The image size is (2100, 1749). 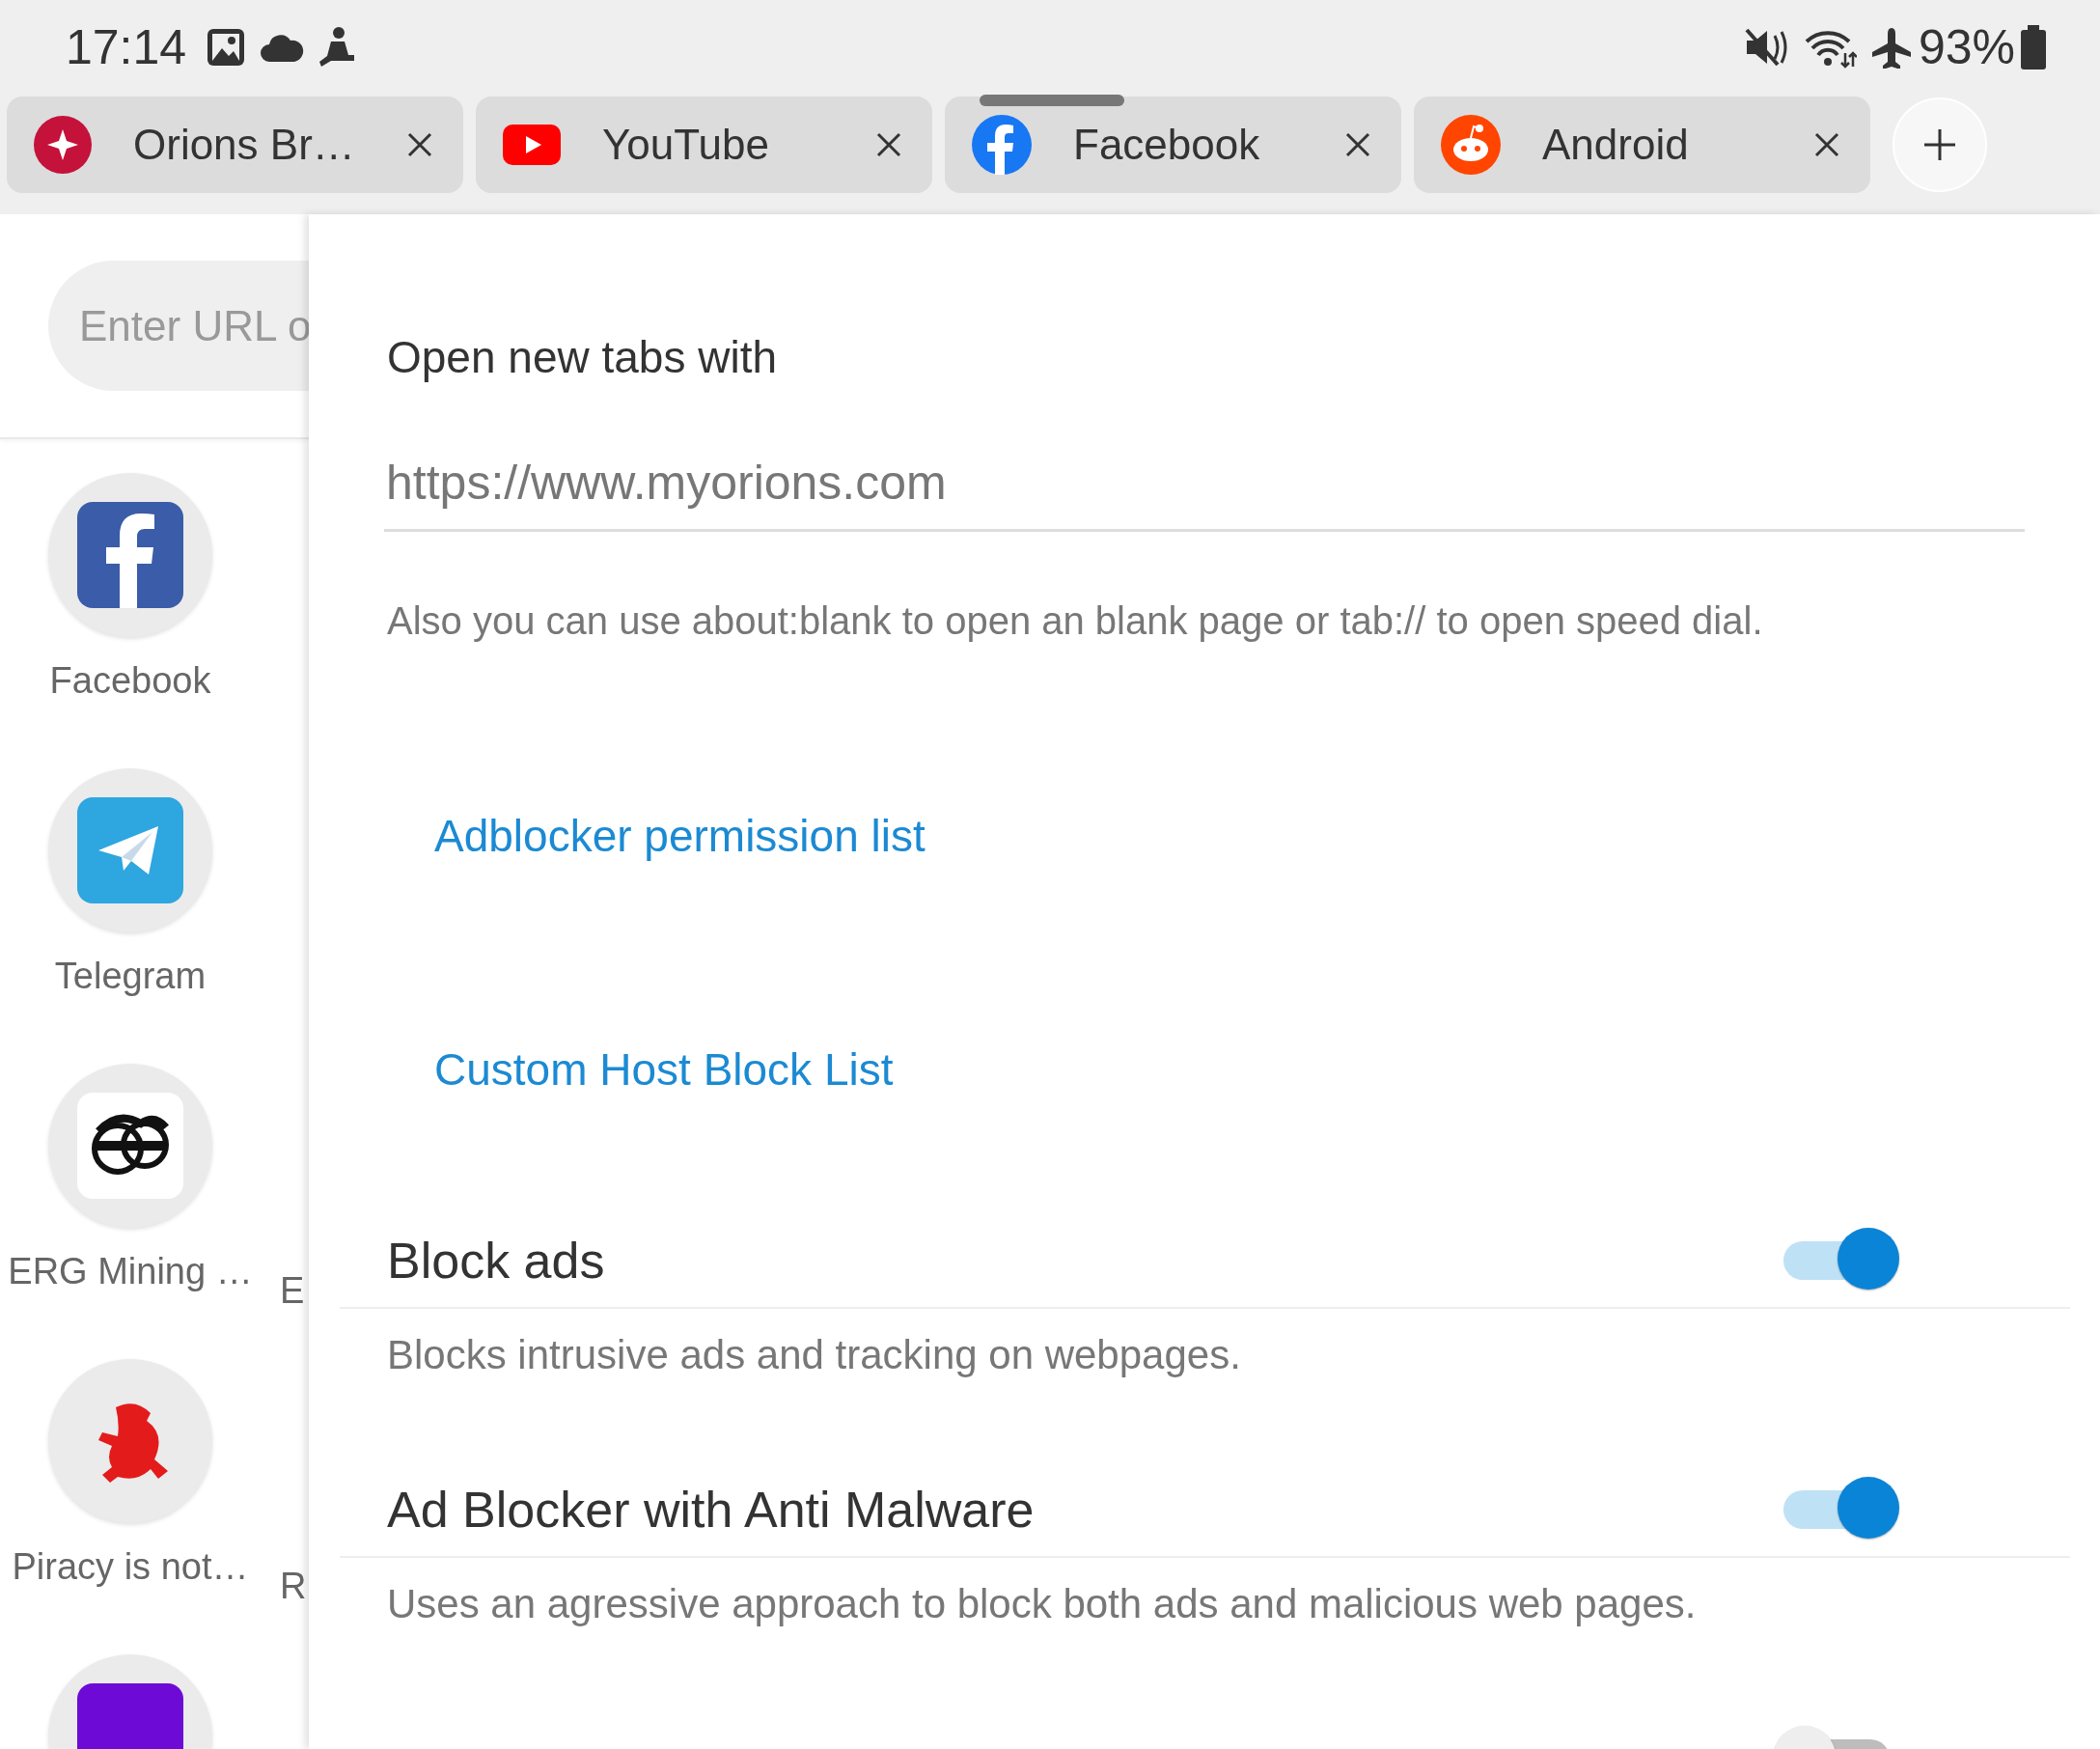 I want to click on tab-title: Android, so click(x=1616, y=145).